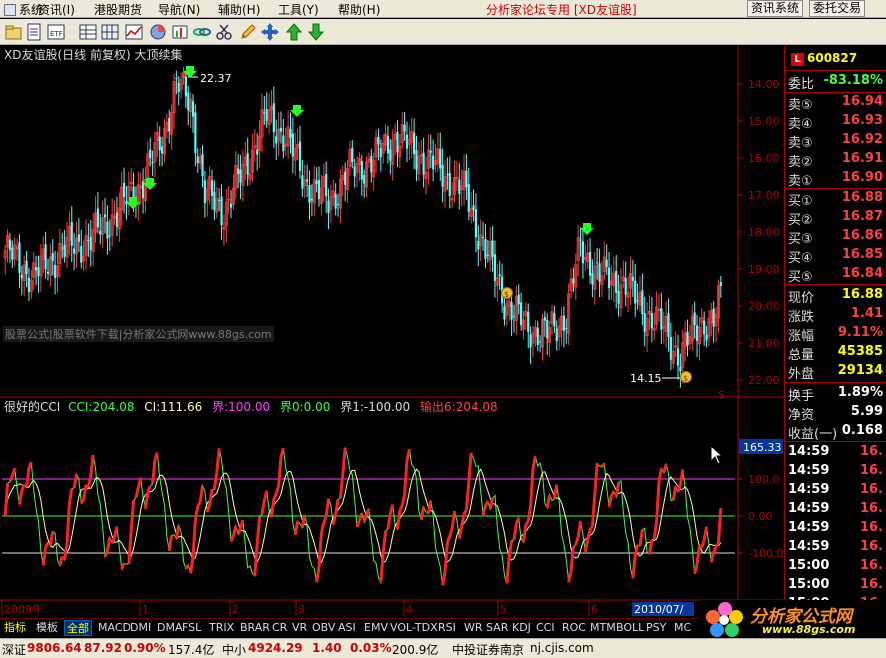  Describe the element at coordinates (837, 8) in the screenshot. I see `trade-button: 委托交易` at that location.